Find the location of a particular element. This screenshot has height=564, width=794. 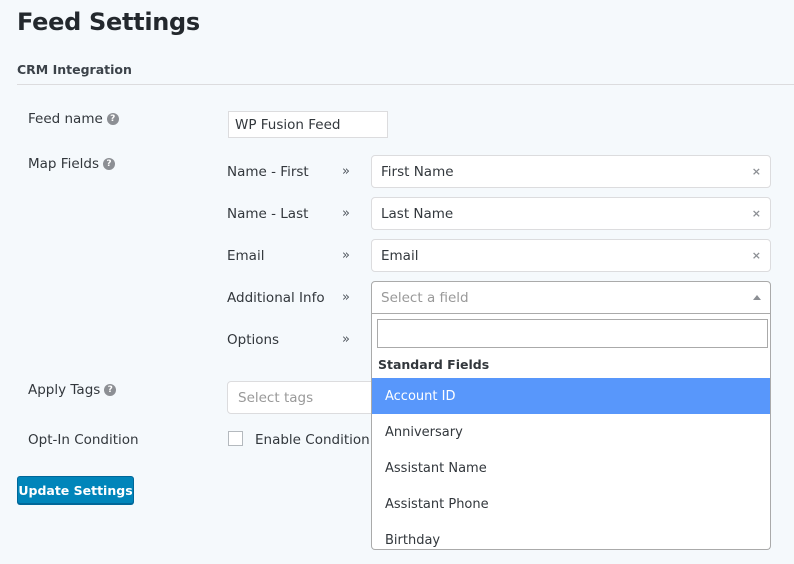

map-field-label-email: Email is located at coordinates (246, 256).